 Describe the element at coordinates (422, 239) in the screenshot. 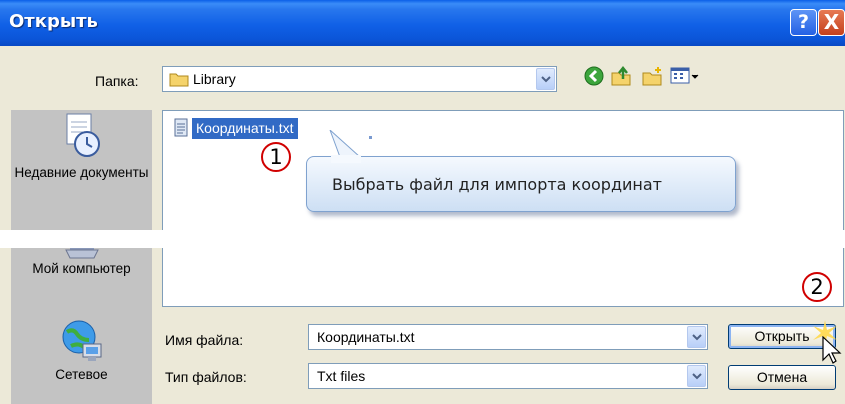

I see `divider-strip` at that location.